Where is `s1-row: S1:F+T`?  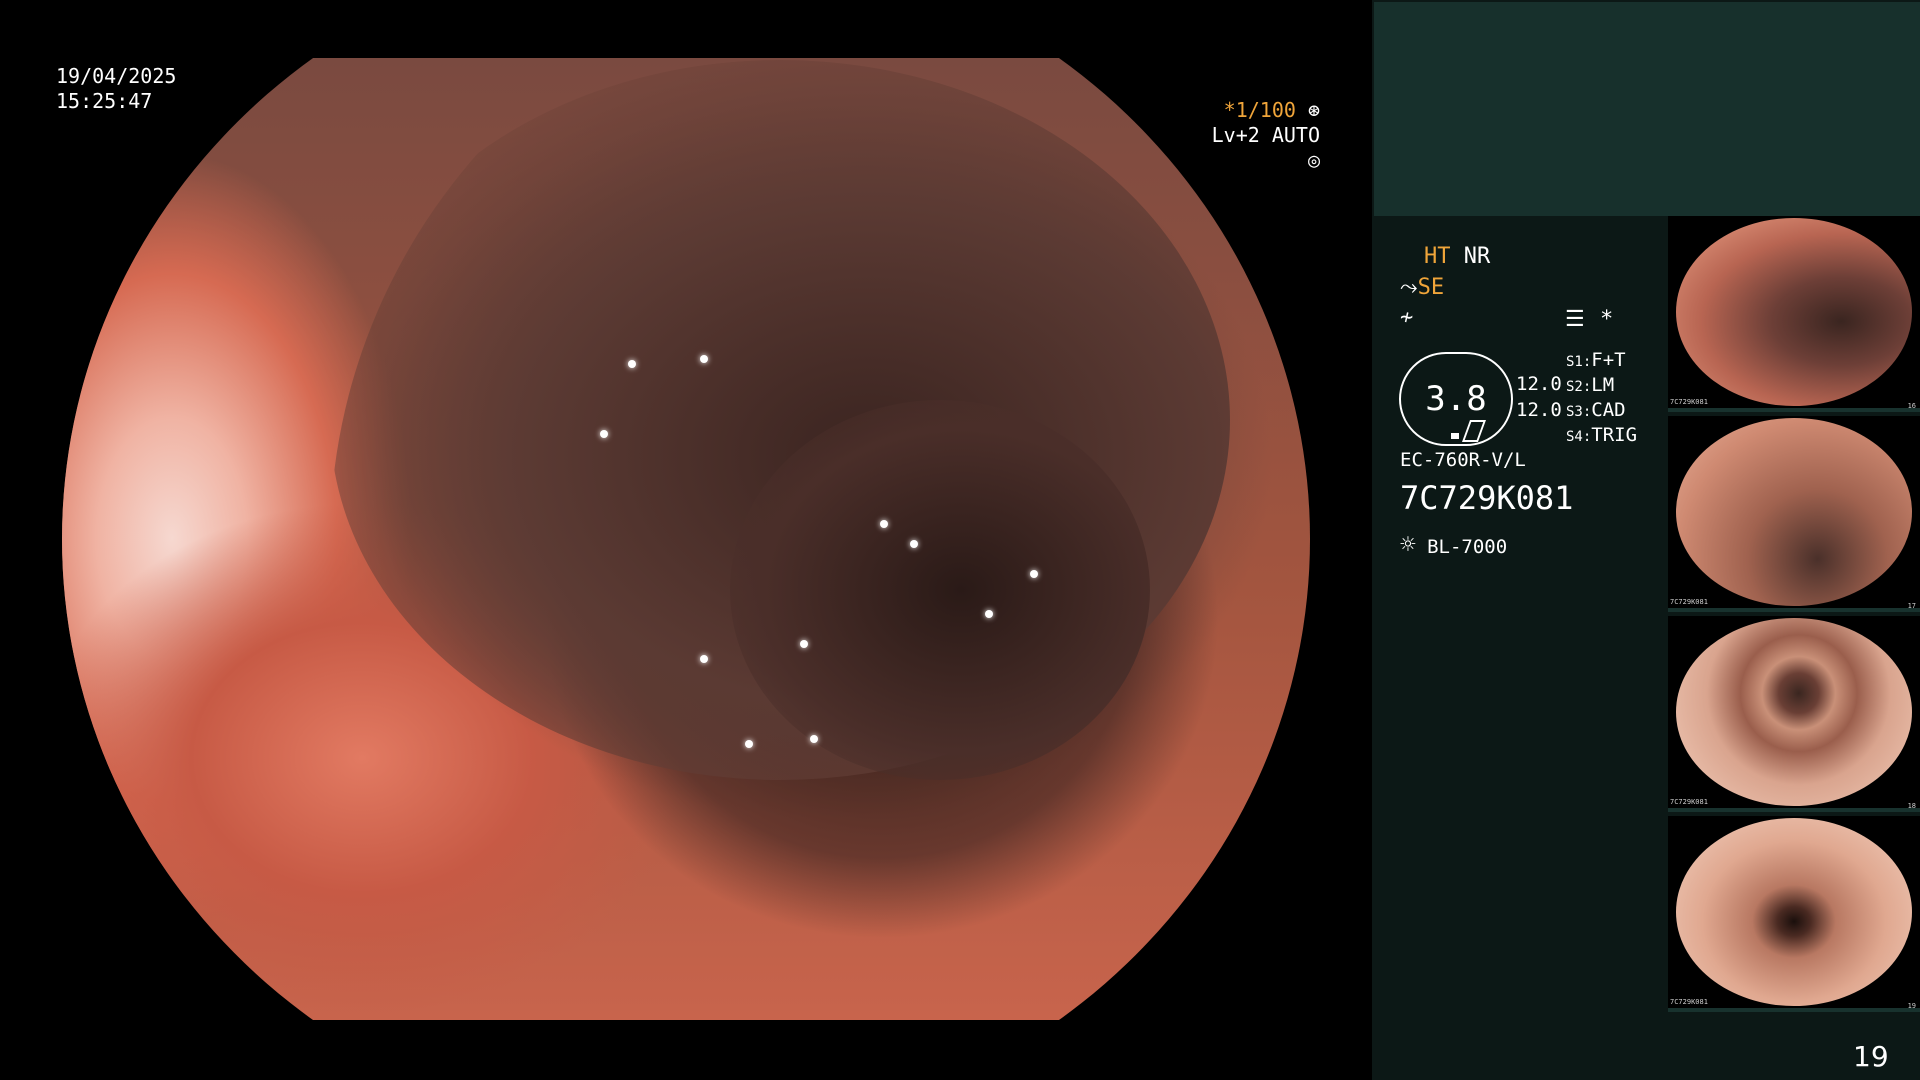
s1-row: S1:F+T is located at coordinates (1596, 361).